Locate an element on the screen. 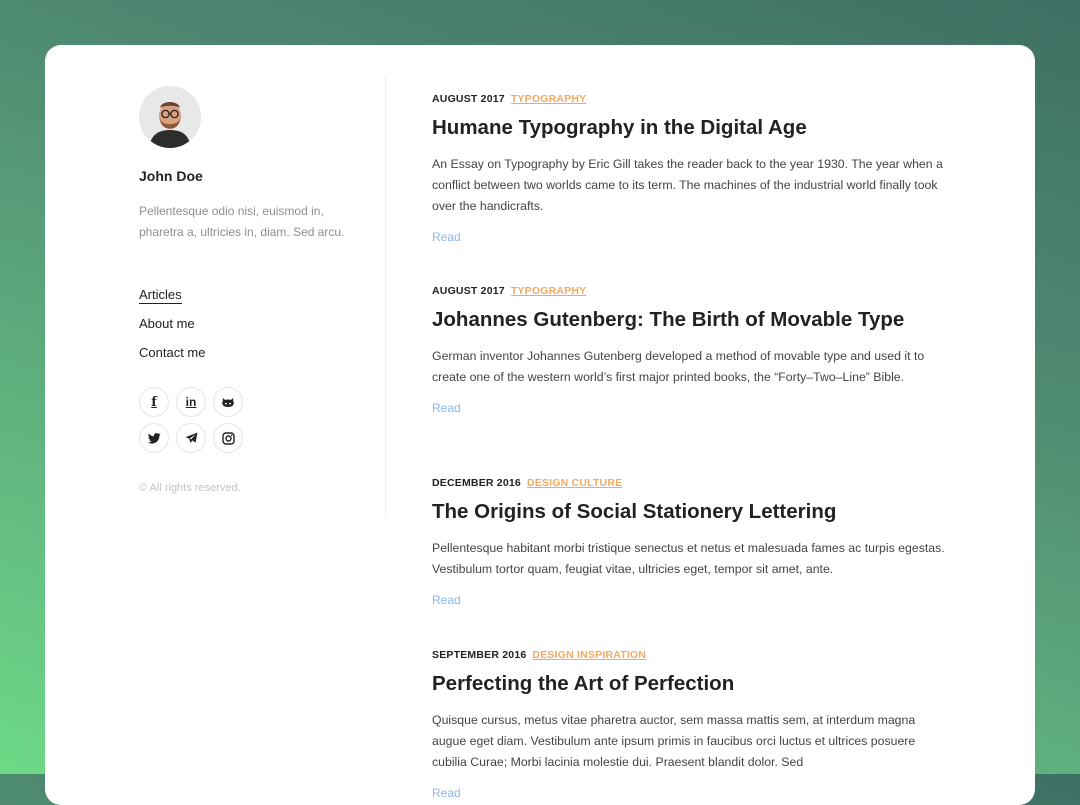 The height and width of the screenshot is (805, 1080). avatar-image is located at coordinates (170, 117).